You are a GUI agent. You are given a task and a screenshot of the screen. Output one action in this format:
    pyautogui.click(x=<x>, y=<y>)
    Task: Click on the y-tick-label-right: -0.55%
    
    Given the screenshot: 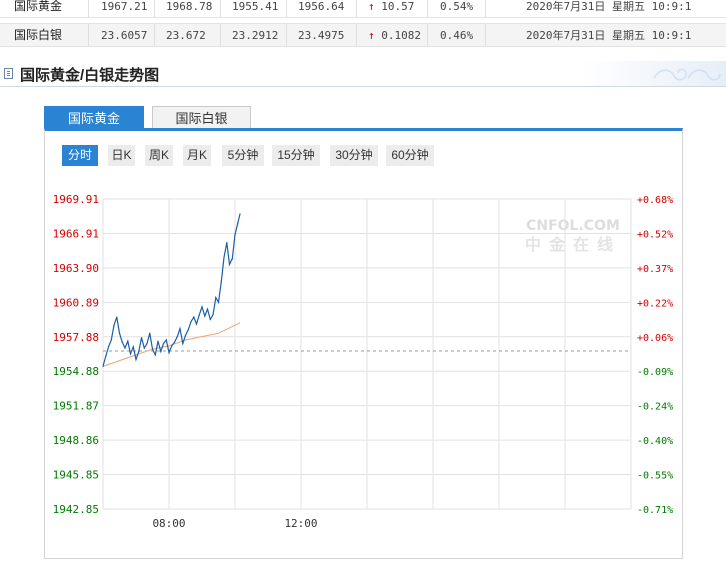 What is the action you would take?
    pyautogui.click(x=655, y=476)
    